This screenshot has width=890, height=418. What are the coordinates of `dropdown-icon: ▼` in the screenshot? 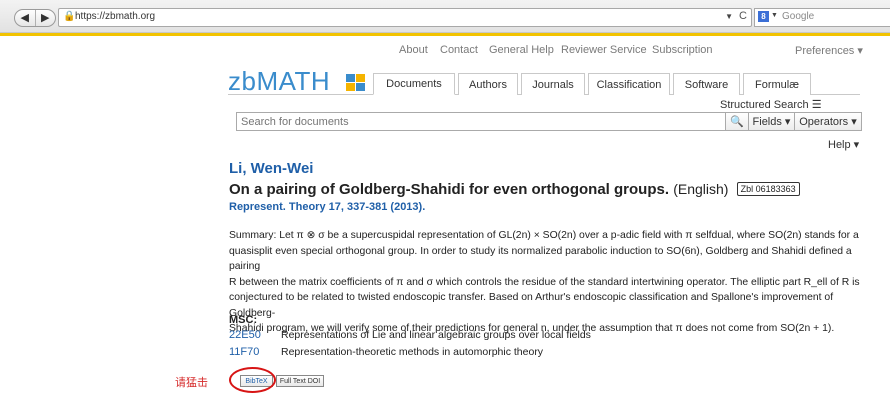 It's located at (729, 16).